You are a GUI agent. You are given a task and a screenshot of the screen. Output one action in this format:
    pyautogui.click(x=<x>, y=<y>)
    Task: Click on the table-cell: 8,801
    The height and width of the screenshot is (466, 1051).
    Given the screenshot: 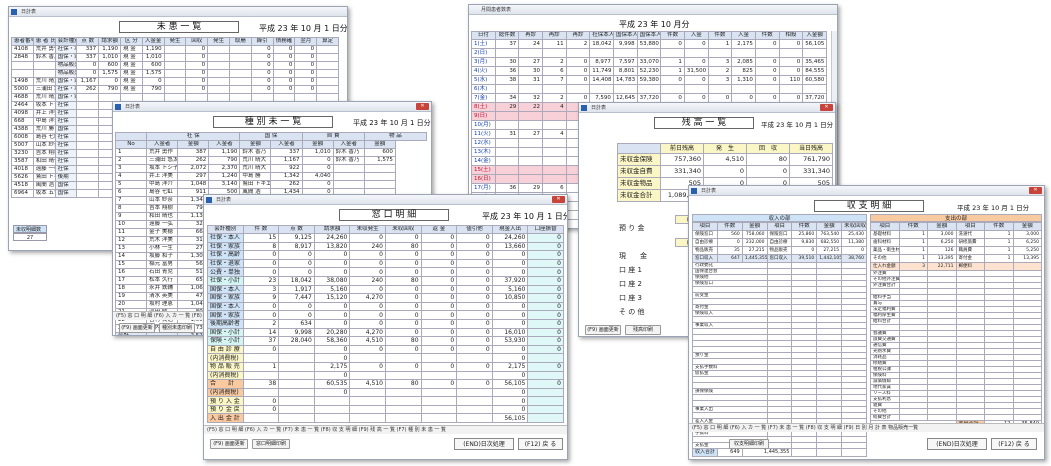 What is the action you would take?
    pyautogui.click(x=625, y=71)
    